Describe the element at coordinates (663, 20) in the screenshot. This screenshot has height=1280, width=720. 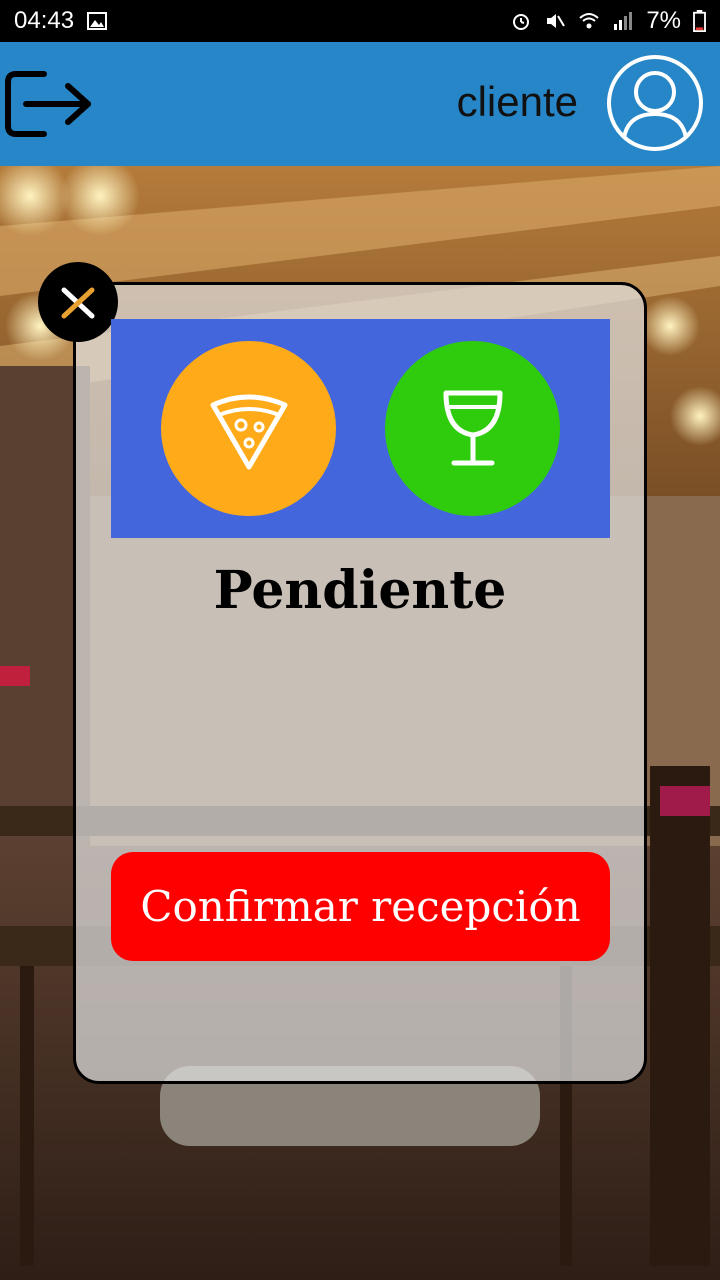
I see `battery-percent: 7%` at that location.